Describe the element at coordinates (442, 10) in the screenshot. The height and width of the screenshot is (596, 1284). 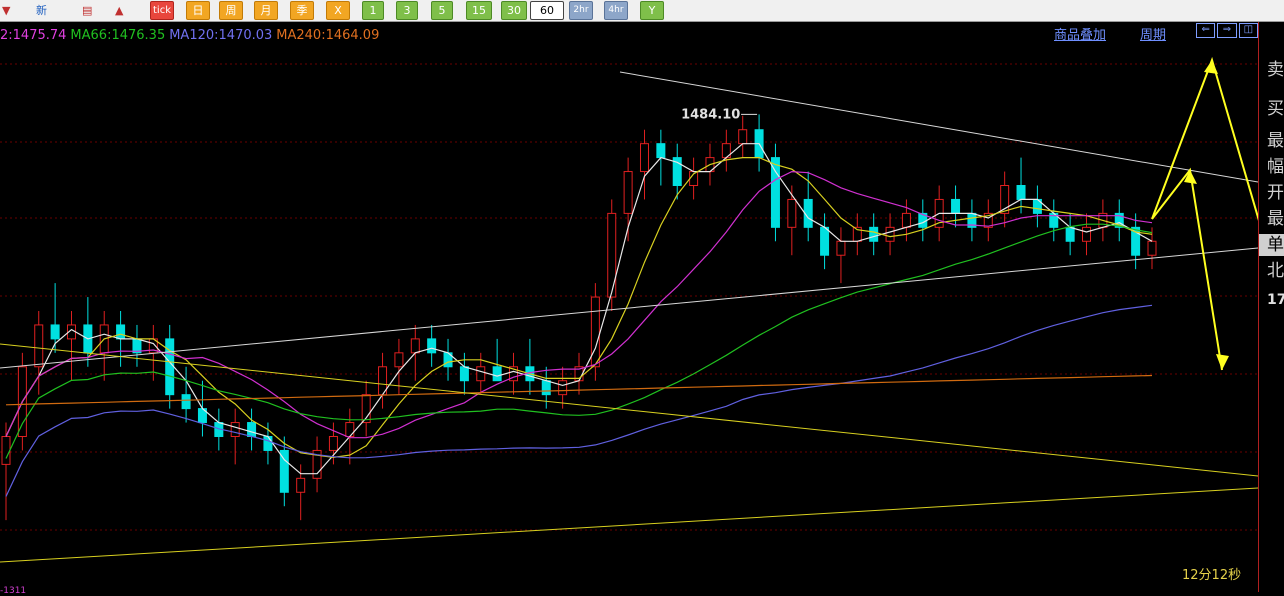
I see `toolbar-button-12: 5` at that location.